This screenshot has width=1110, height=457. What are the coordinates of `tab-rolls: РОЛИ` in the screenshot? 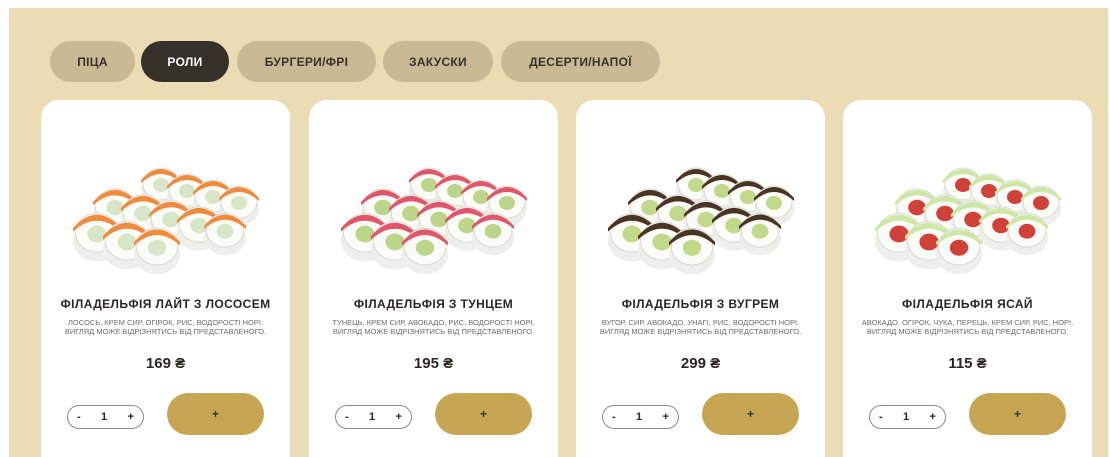 It's located at (185, 61).